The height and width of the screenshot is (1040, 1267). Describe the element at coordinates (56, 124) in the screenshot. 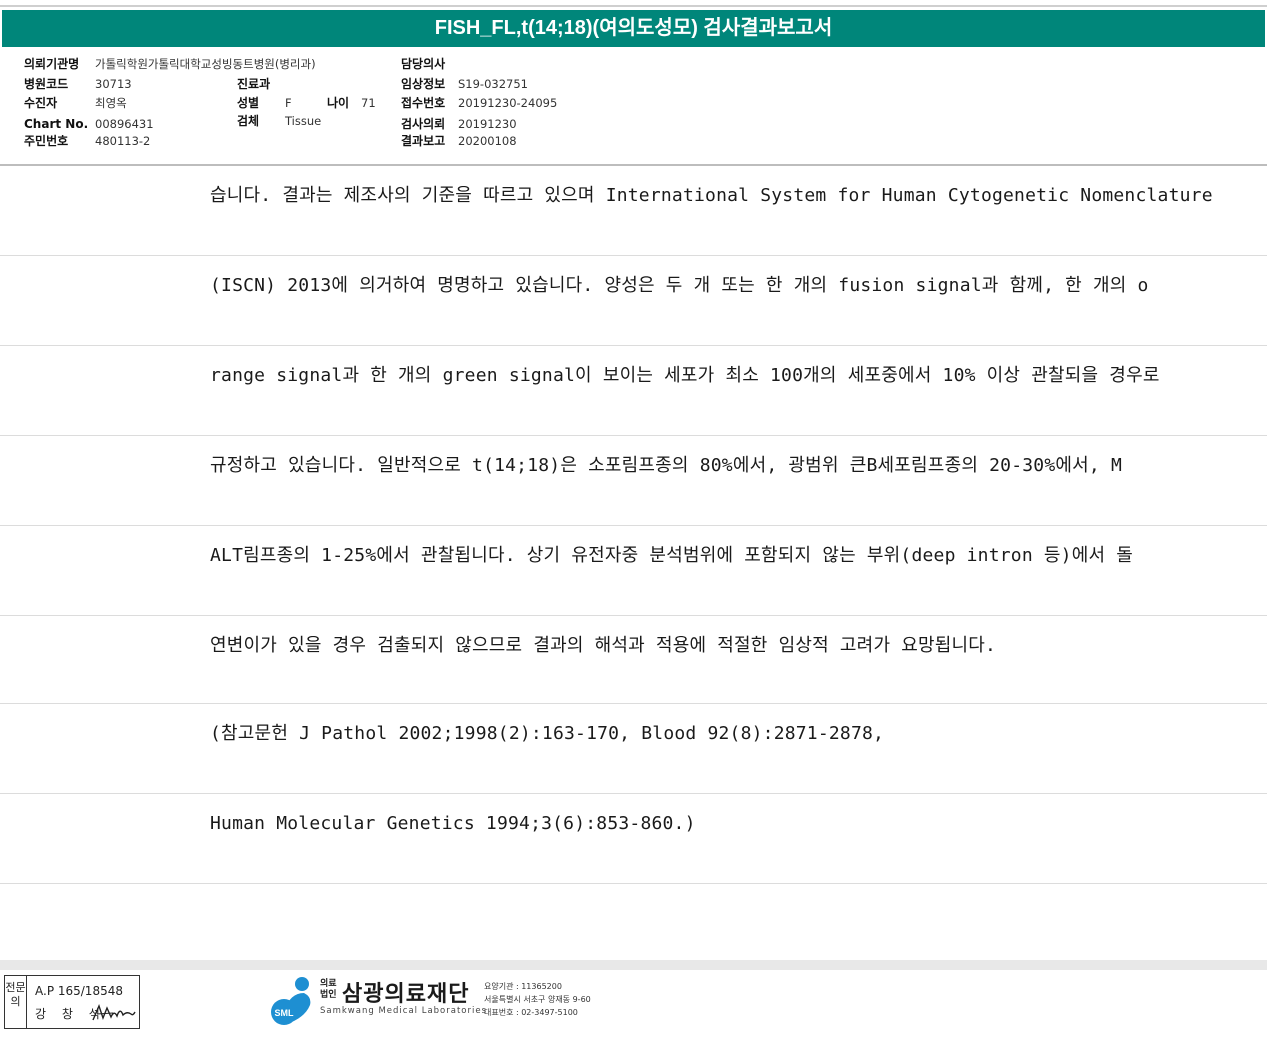

I see `chart-no-label: Chart No.` at that location.